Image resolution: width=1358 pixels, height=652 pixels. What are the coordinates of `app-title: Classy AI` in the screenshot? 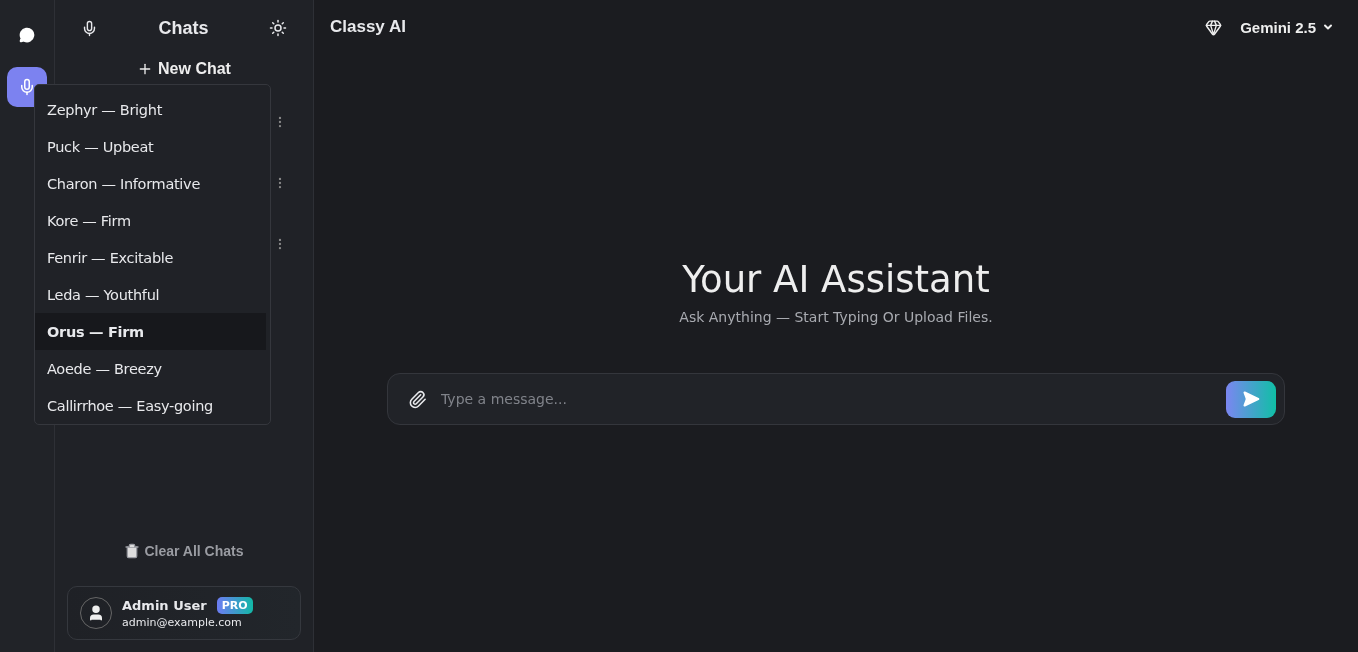 It's located at (368, 27).